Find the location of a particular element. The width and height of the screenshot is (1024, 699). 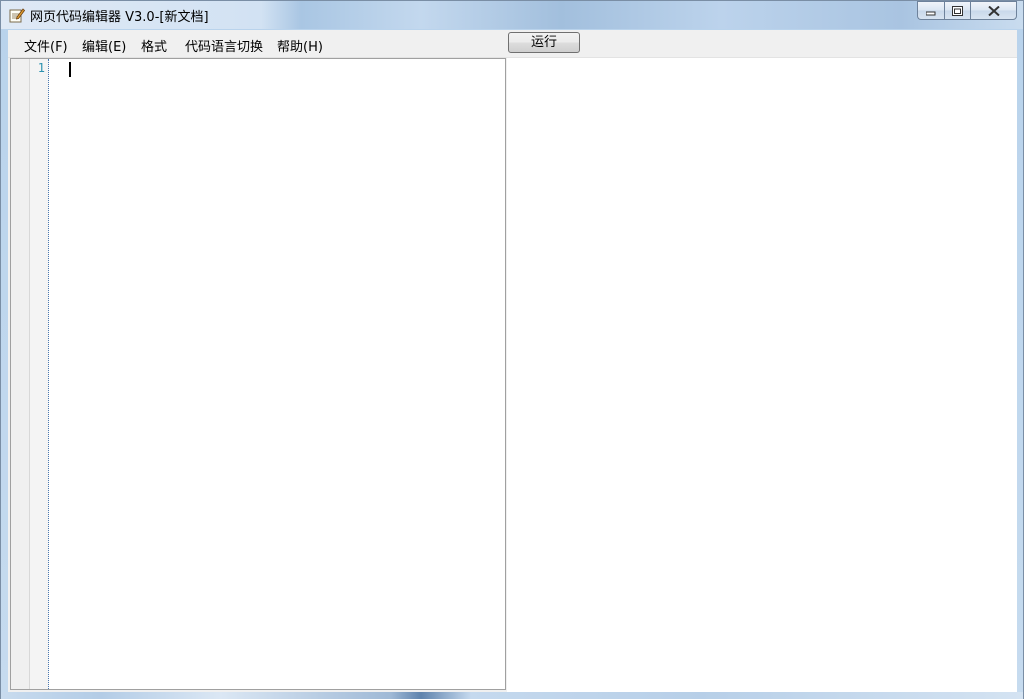

maximize-button is located at coordinates (957, 10).